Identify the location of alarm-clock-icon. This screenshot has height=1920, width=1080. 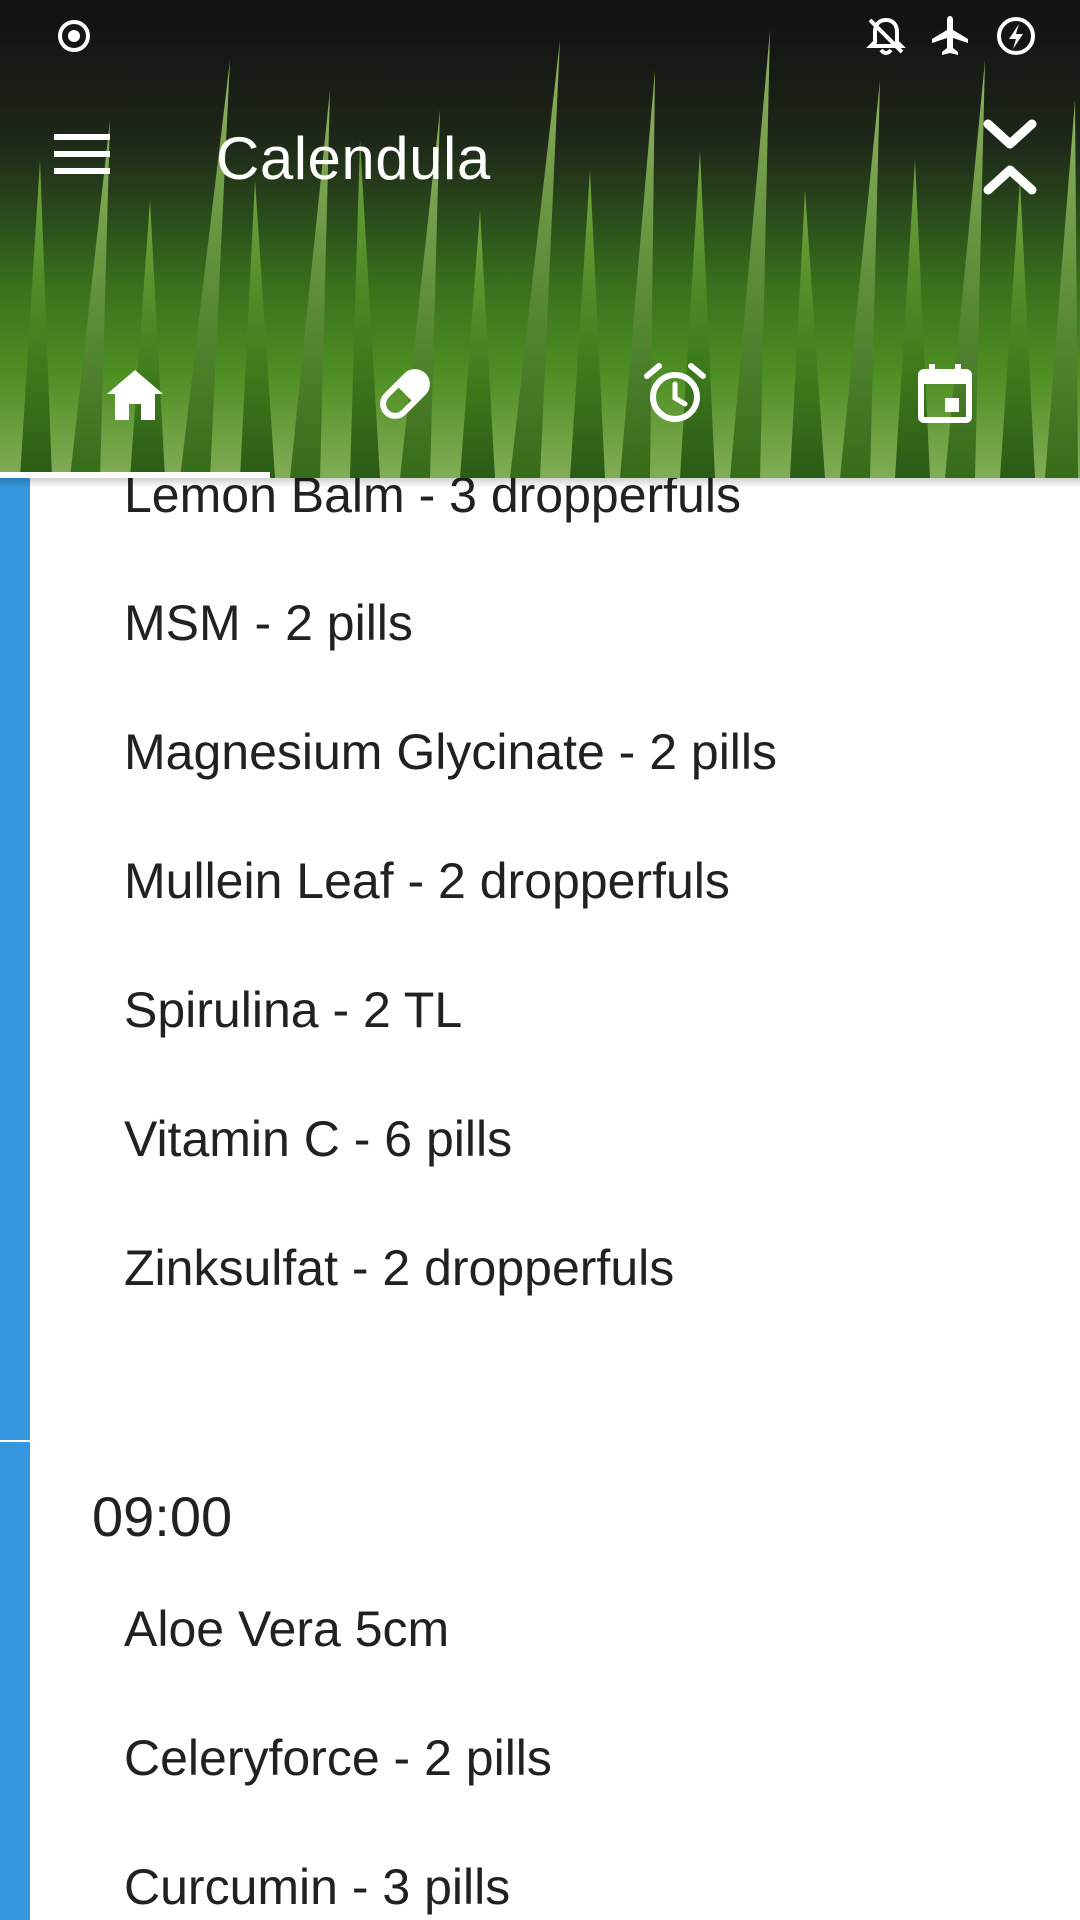
(675, 392).